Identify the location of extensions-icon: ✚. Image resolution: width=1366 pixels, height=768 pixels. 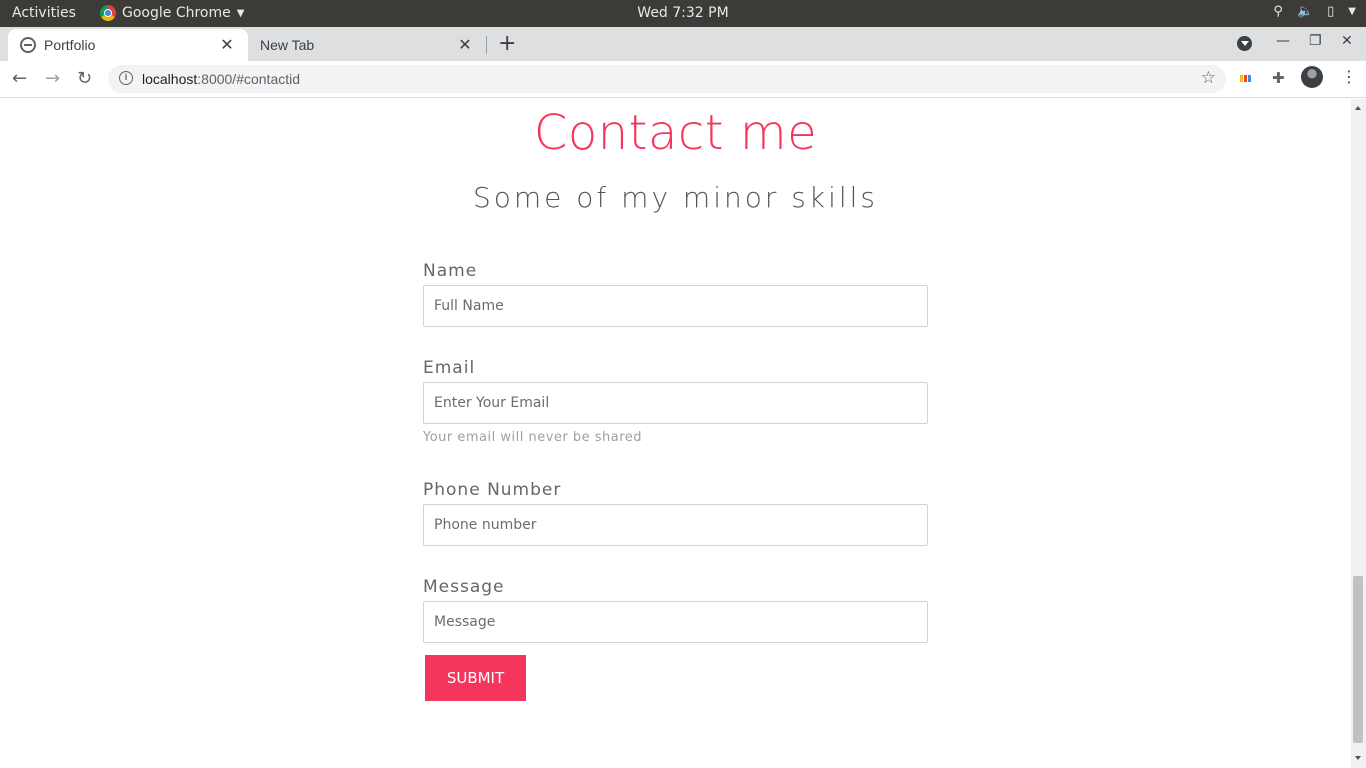
(1278, 78).